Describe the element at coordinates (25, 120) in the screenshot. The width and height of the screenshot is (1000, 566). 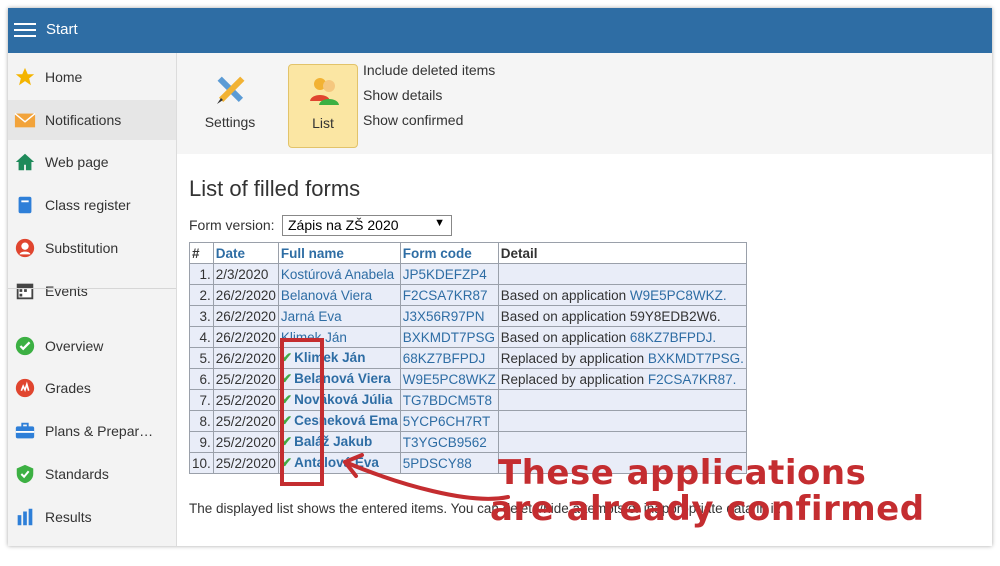
I see `envelope-icon` at that location.